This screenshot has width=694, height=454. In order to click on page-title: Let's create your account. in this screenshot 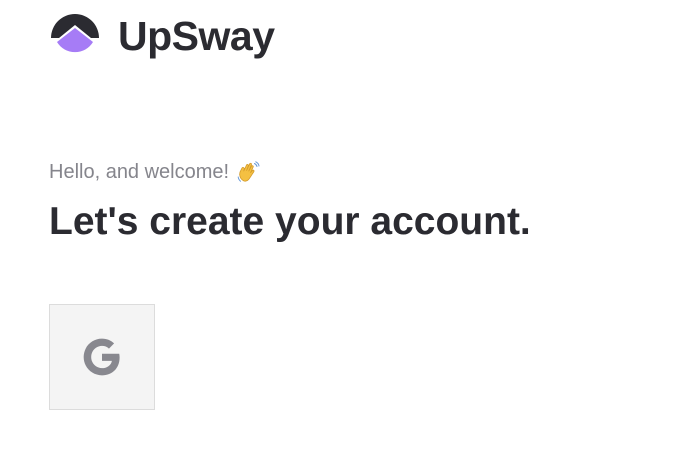, I will do `click(290, 221)`.